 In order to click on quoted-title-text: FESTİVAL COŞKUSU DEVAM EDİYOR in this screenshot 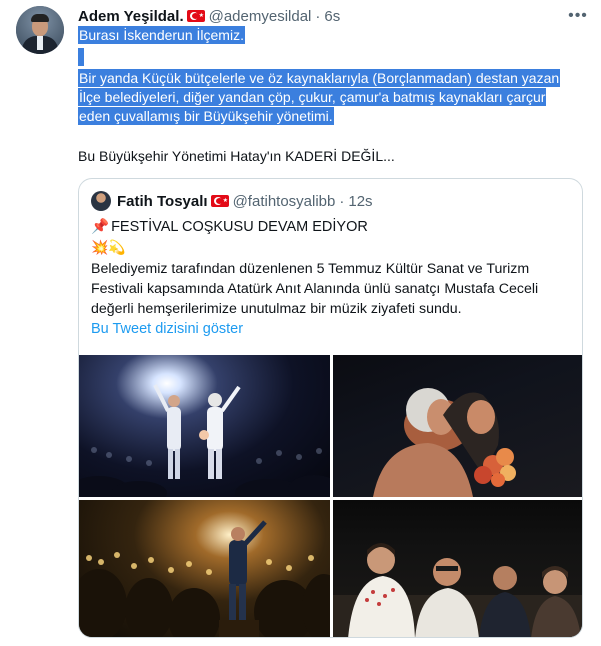, I will do `click(239, 227)`.